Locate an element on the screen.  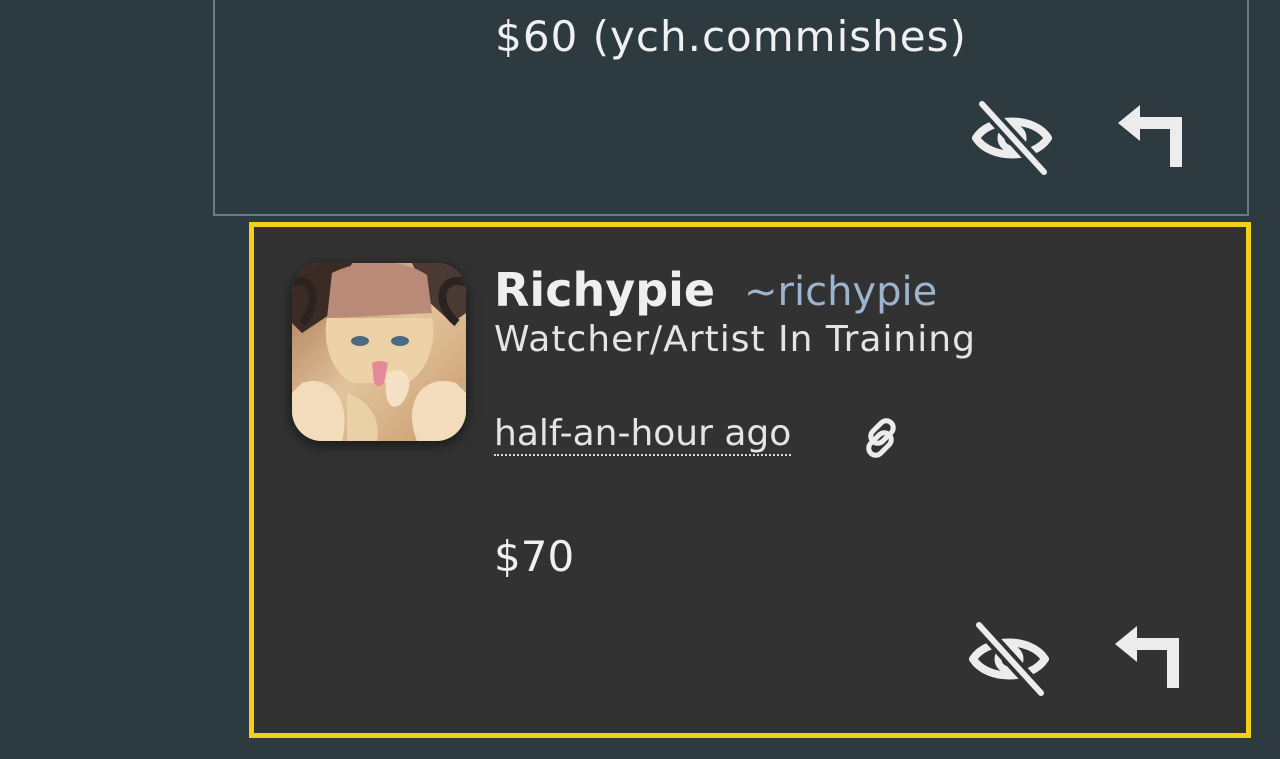
display-name: Richypie is located at coordinates (604, 290).